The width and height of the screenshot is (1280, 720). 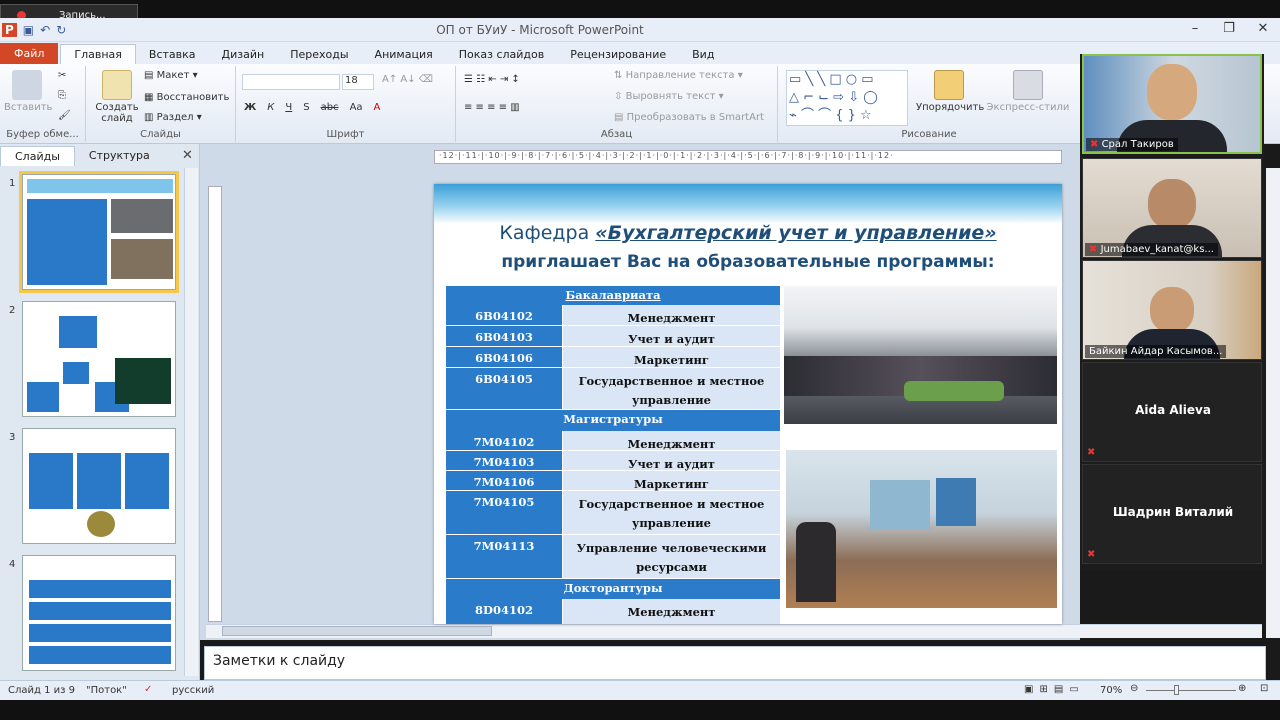 What do you see at coordinates (117, 97) in the screenshot?
I see `new-slide-button: Создать слайд` at bounding box center [117, 97].